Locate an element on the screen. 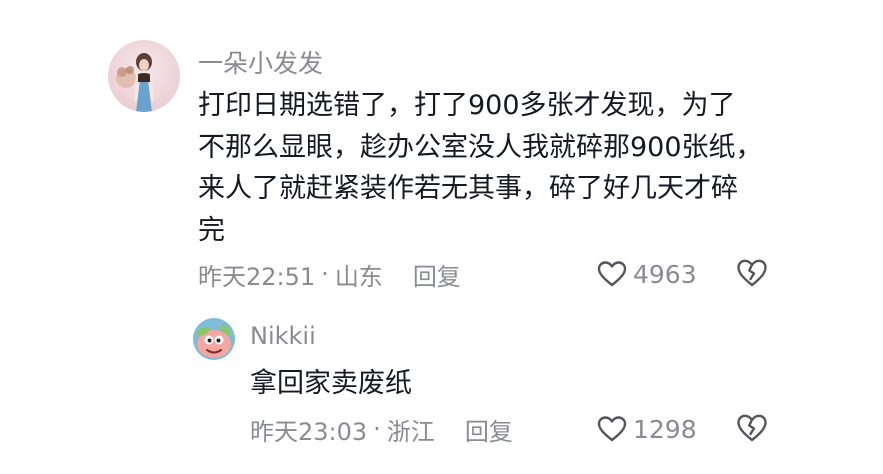  comment-text-line: 来人了就赶紧装作若无其事，碎了好几天才碎 is located at coordinates (468, 188).